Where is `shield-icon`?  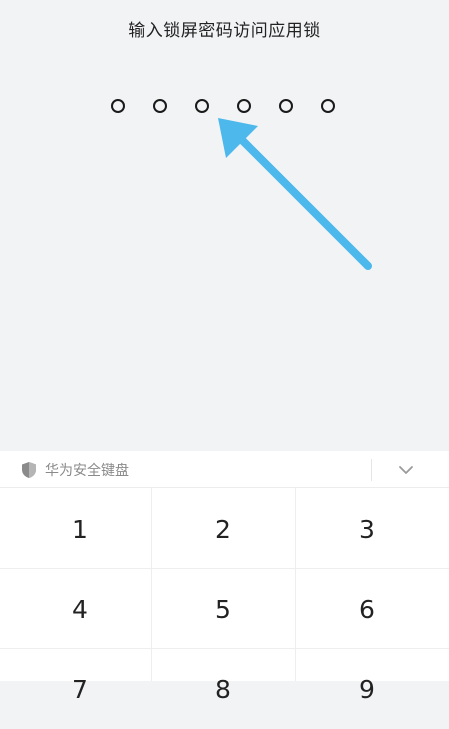
shield-icon is located at coordinates (29, 470).